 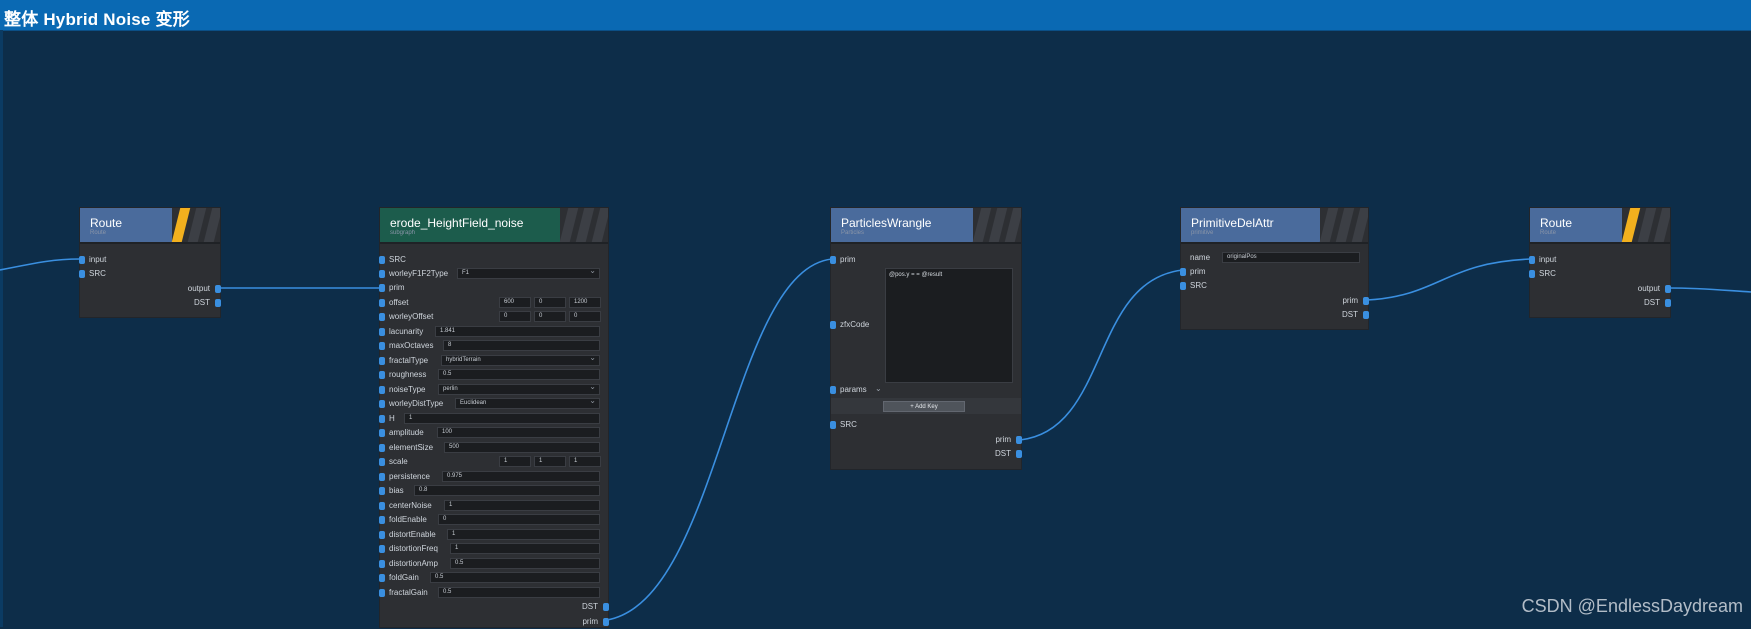 What do you see at coordinates (493, 448) in the screenshot?
I see `param-elementSize: elementSize 500` at bounding box center [493, 448].